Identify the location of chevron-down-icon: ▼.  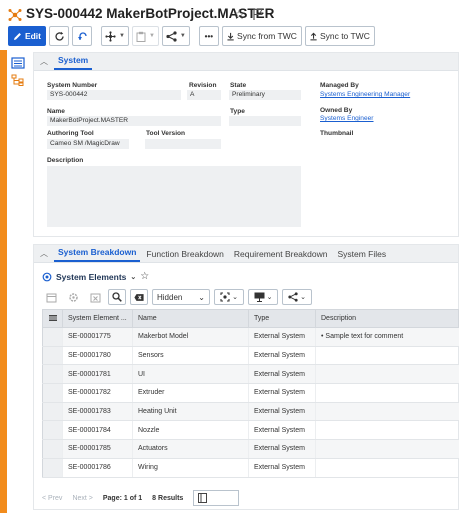
(182, 36).